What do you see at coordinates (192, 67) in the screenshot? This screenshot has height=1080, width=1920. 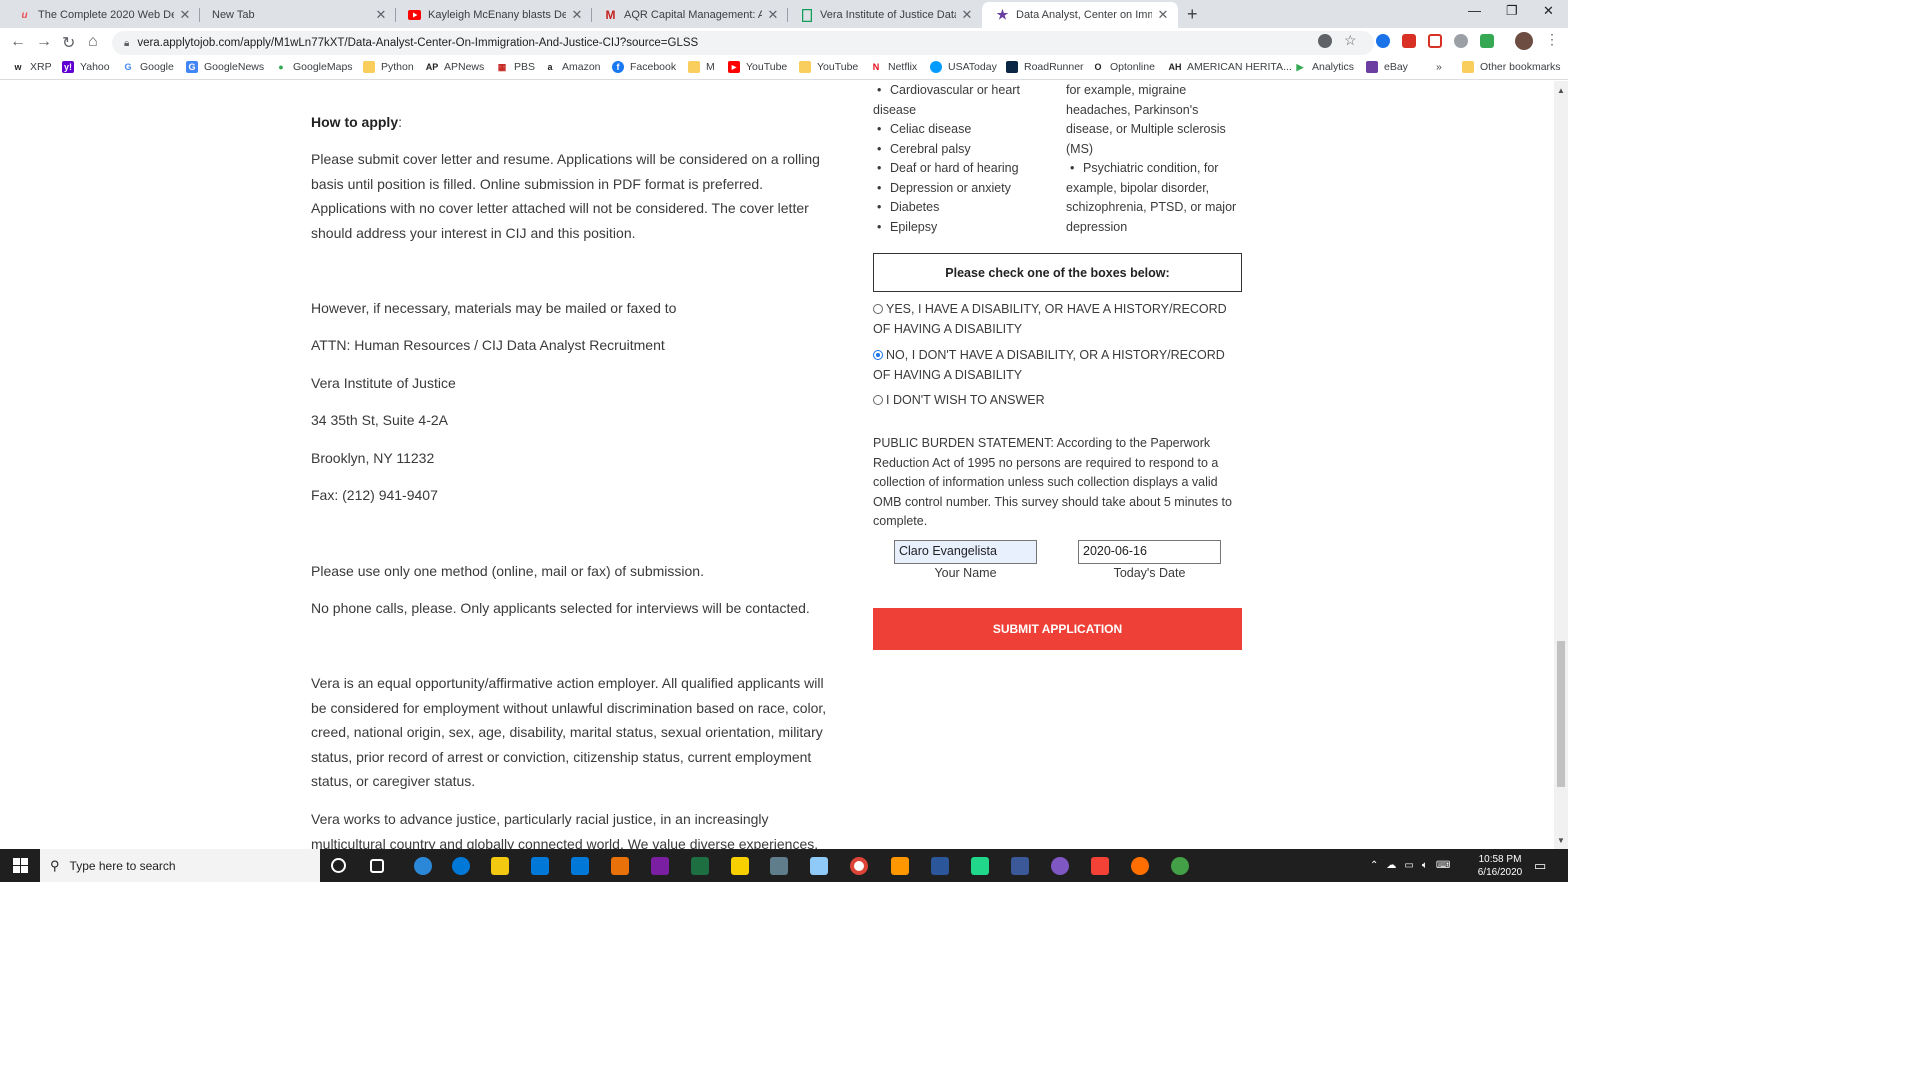 I see `google-news-icon: G` at bounding box center [192, 67].